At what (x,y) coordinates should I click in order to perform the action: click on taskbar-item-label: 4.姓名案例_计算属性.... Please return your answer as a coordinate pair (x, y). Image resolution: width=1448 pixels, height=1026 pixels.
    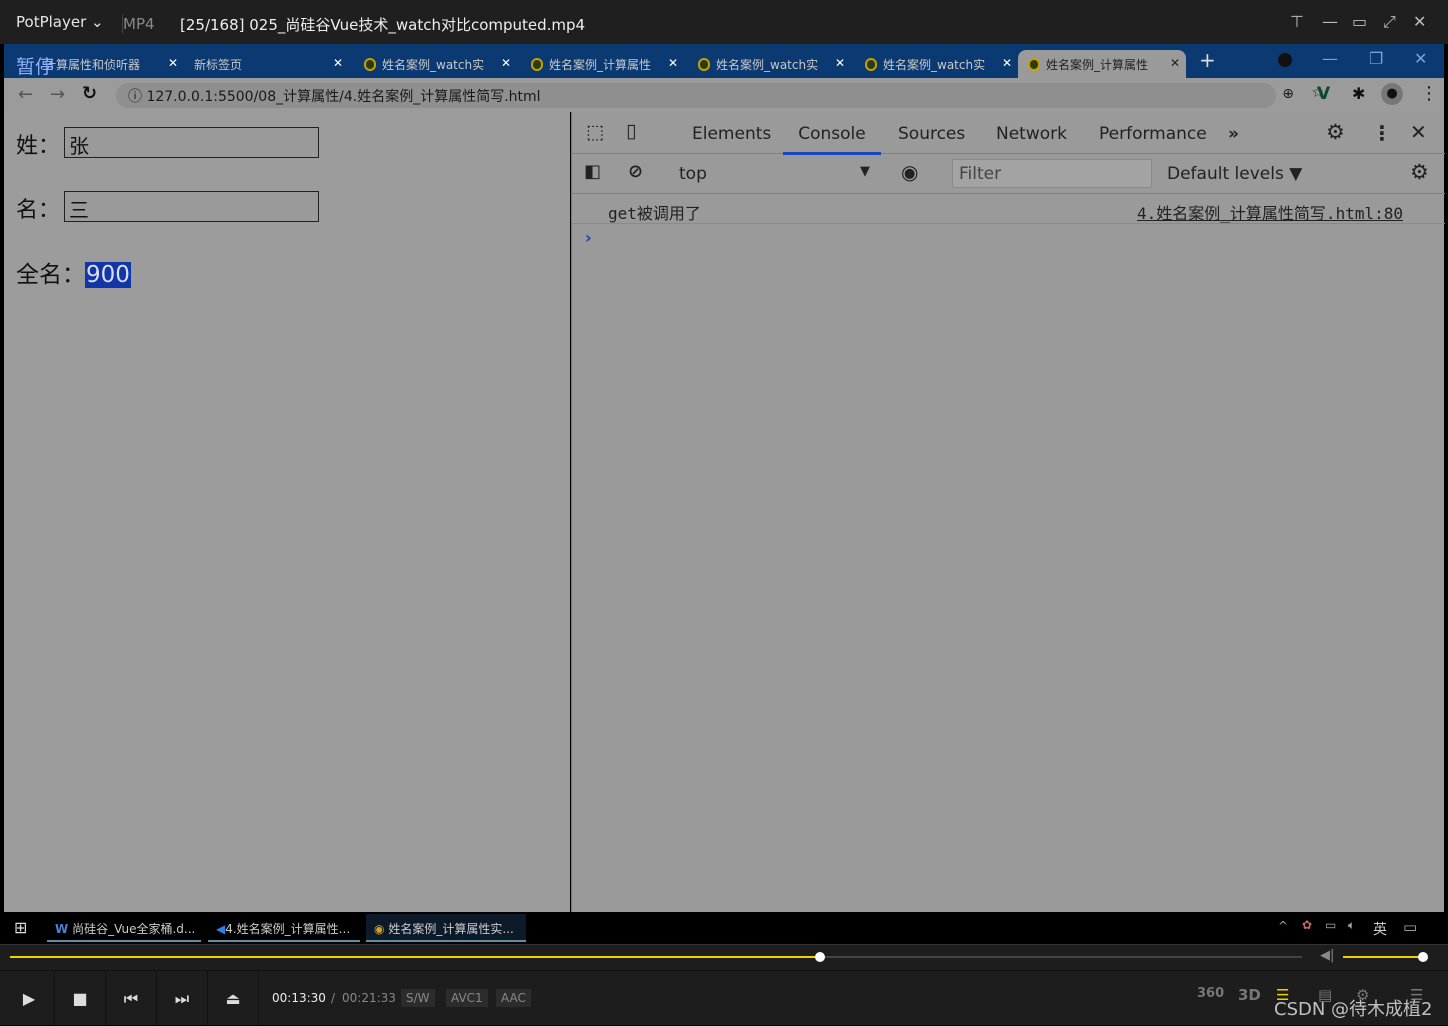
    Looking at the image, I should click on (288, 929).